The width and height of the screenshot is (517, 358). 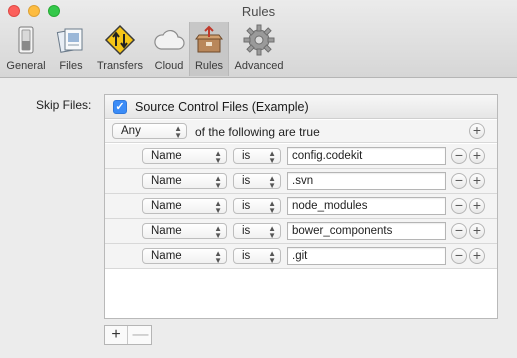 I want to click on match-mode-value: Any, so click(x=131, y=131).